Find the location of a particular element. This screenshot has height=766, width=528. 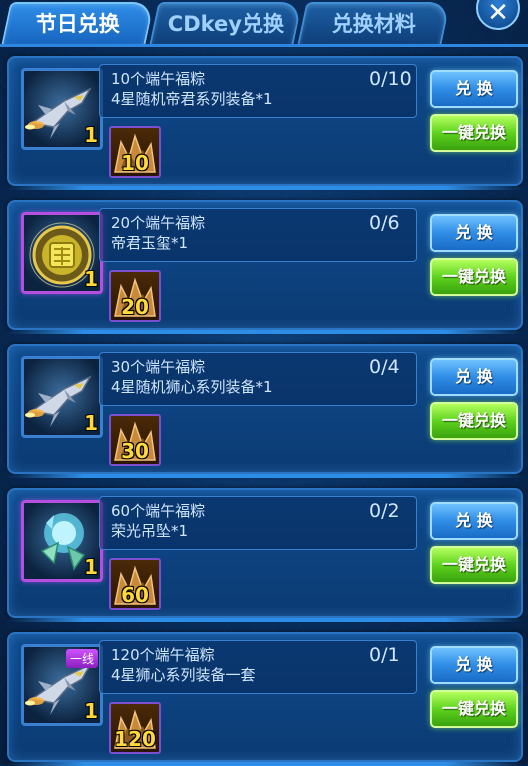

cost-item: 60 is located at coordinates (135, 584).